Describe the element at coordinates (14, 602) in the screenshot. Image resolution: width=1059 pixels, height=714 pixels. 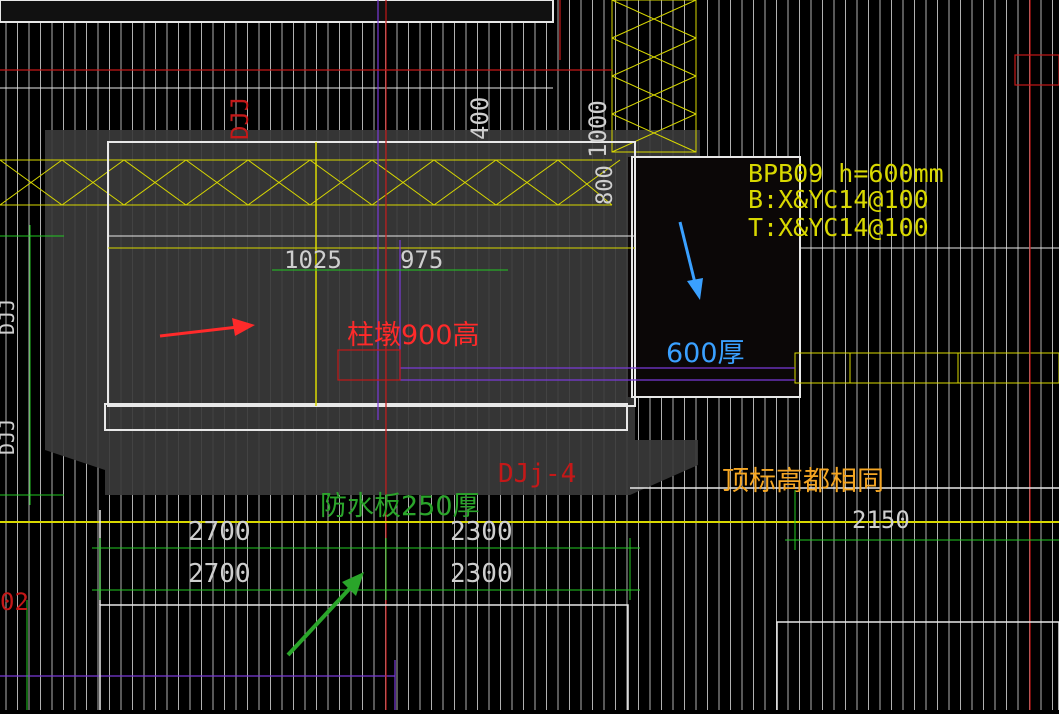
I see `label-02-red: 02` at that location.